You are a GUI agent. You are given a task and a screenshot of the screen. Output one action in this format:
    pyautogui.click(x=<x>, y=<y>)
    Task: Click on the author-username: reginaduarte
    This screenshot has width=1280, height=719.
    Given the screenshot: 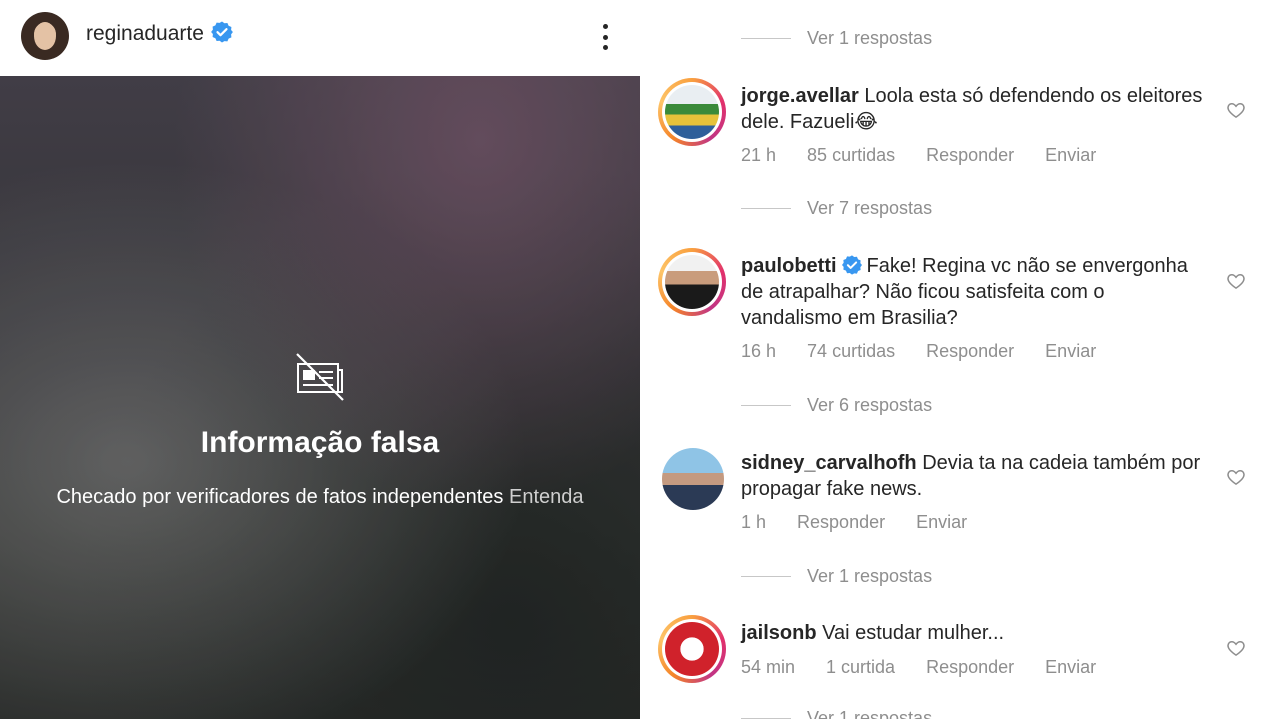 What is the action you would take?
    pyautogui.click(x=160, y=33)
    